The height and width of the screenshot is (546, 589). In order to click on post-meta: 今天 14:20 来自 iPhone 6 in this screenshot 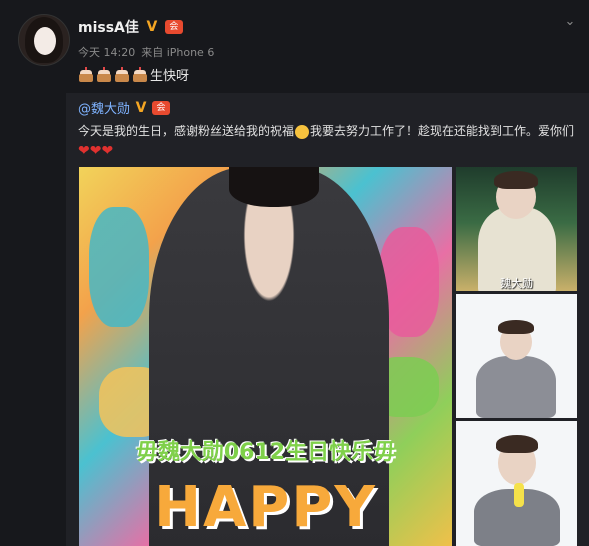, I will do `click(146, 52)`.